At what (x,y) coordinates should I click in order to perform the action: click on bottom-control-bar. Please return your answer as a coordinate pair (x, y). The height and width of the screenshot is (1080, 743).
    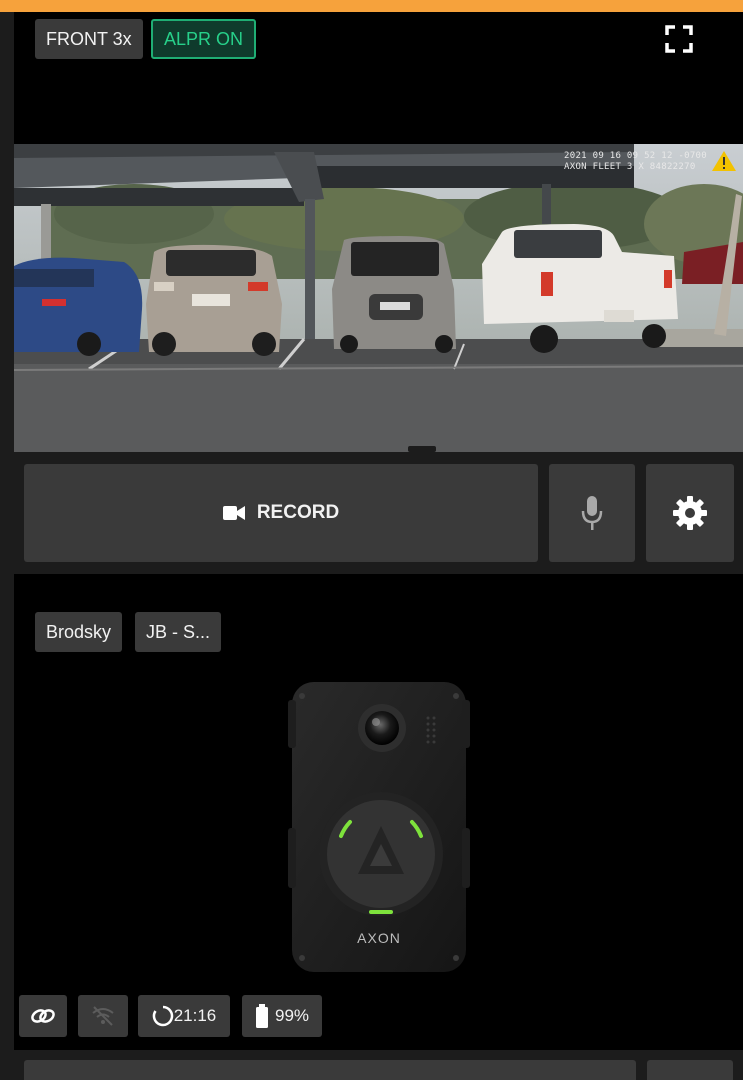
    Looking at the image, I should click on (378, 1065).